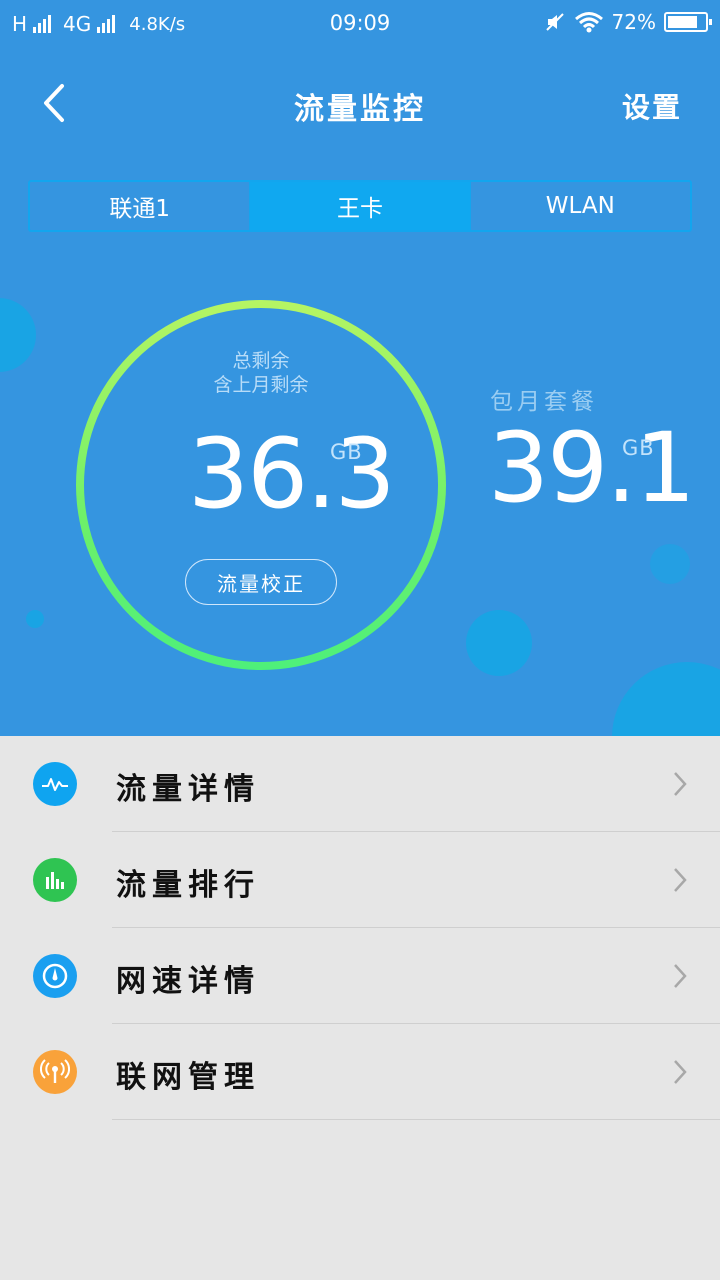  I want to click on app-header: 流量监控 设置, so click(360, 102).